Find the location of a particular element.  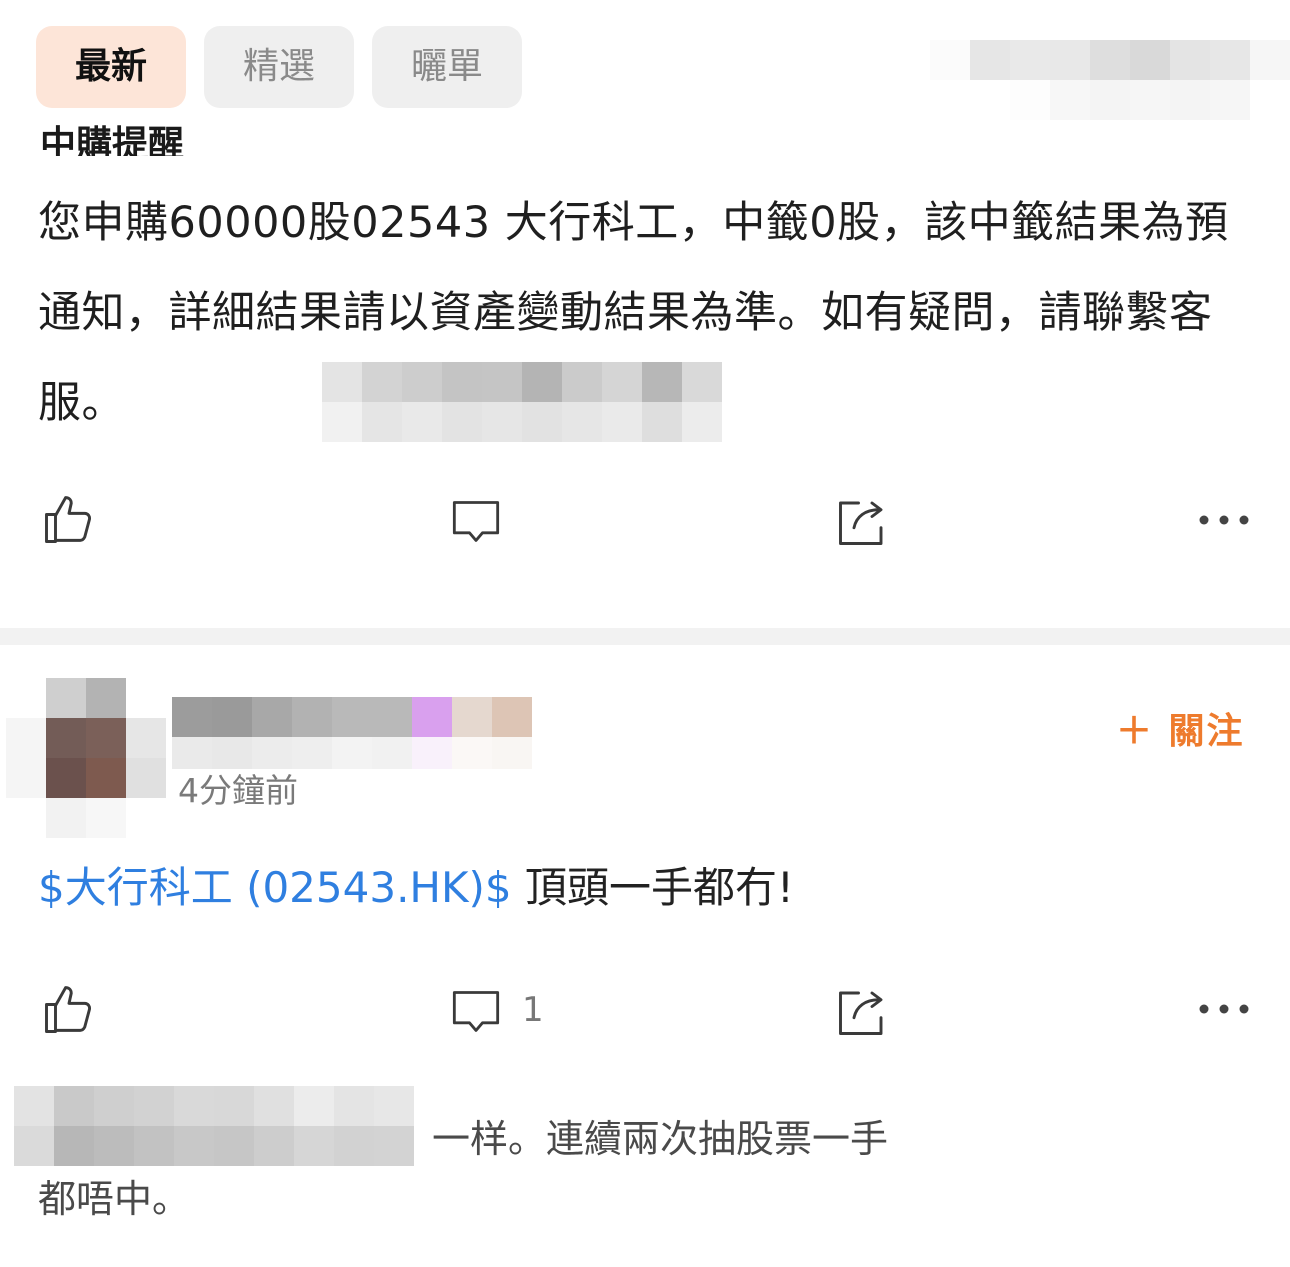

redacted-username-top is located at coordinates (1110, 80).